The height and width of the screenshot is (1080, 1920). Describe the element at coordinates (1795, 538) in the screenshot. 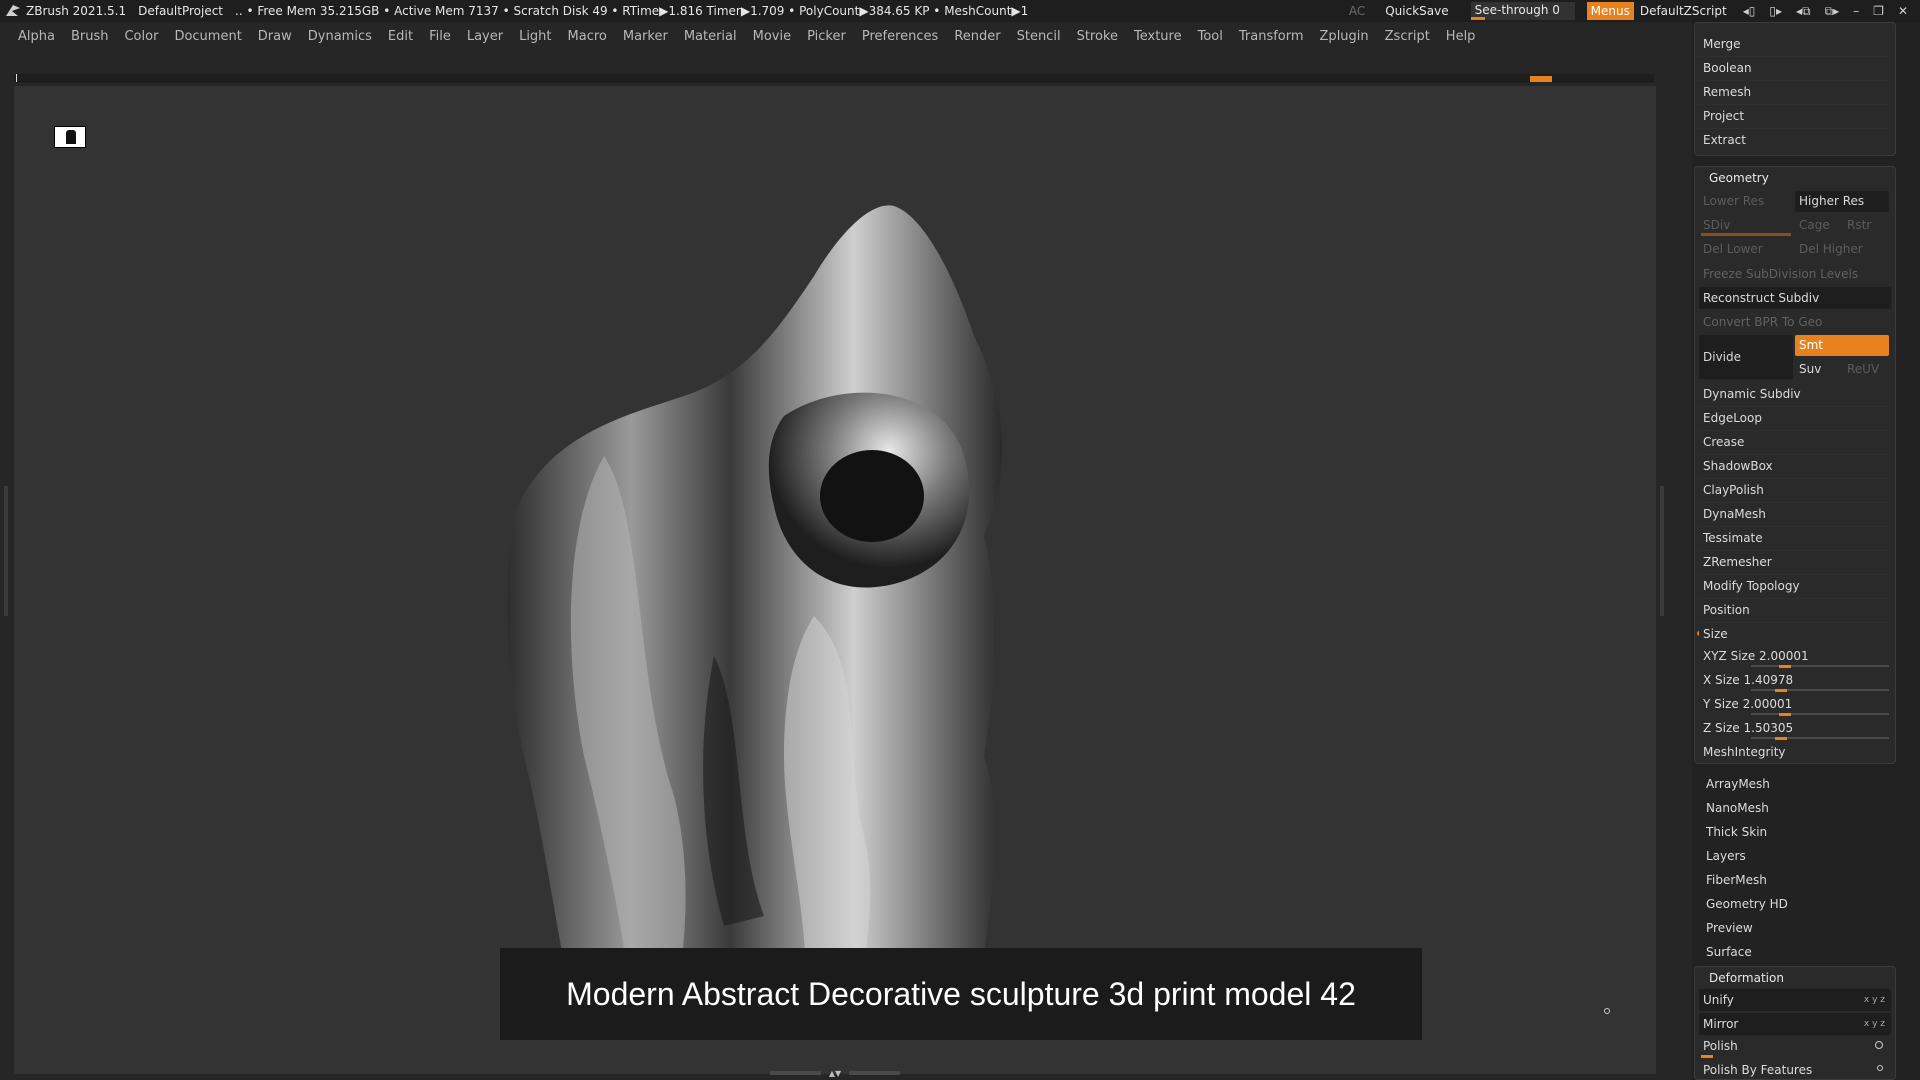

I see `tessimate-section: Tessimate` at that location.